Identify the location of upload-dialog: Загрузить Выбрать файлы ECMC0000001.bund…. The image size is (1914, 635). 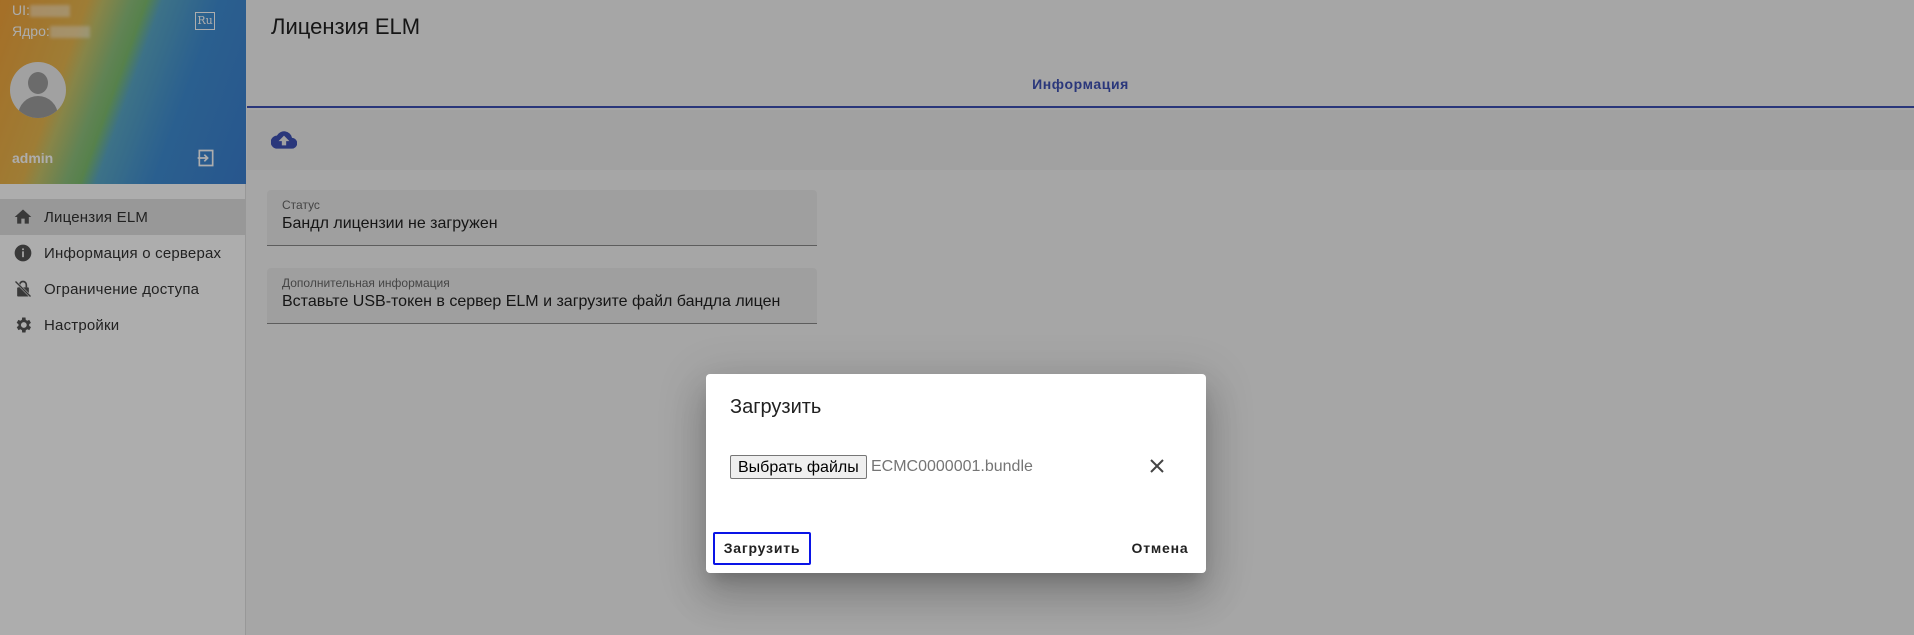
(956, 473).